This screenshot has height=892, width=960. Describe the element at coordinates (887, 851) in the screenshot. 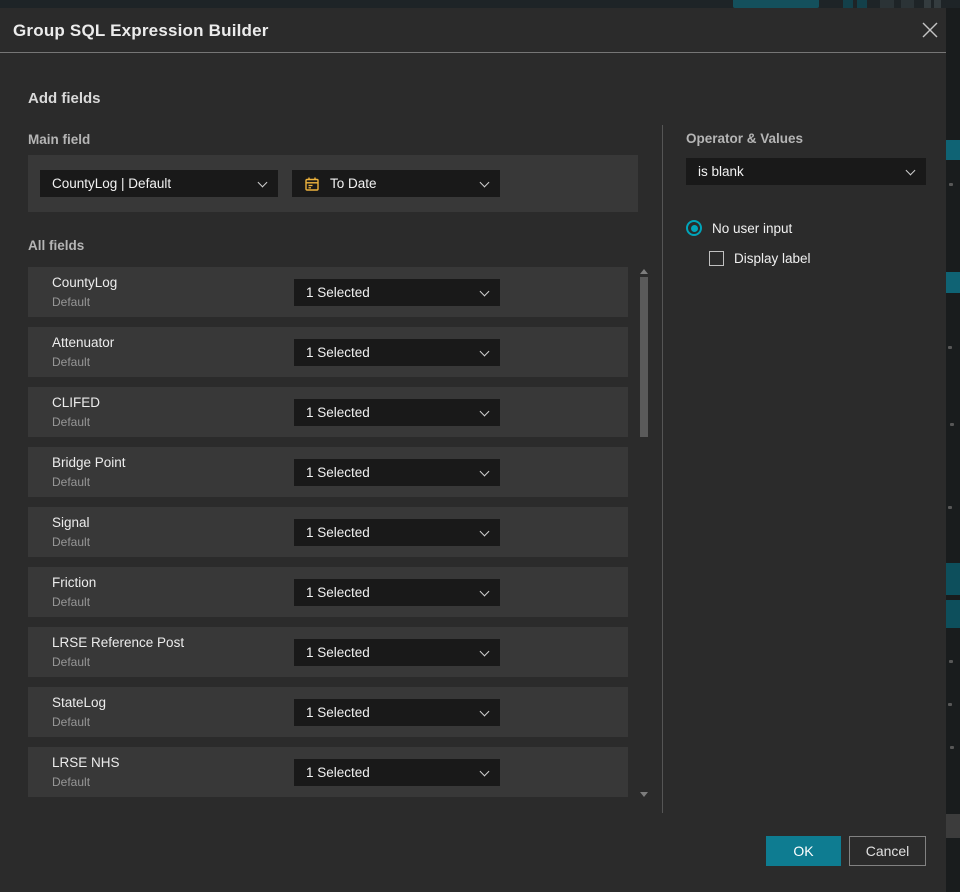

I see `cancel-button: Cancel` at that location.